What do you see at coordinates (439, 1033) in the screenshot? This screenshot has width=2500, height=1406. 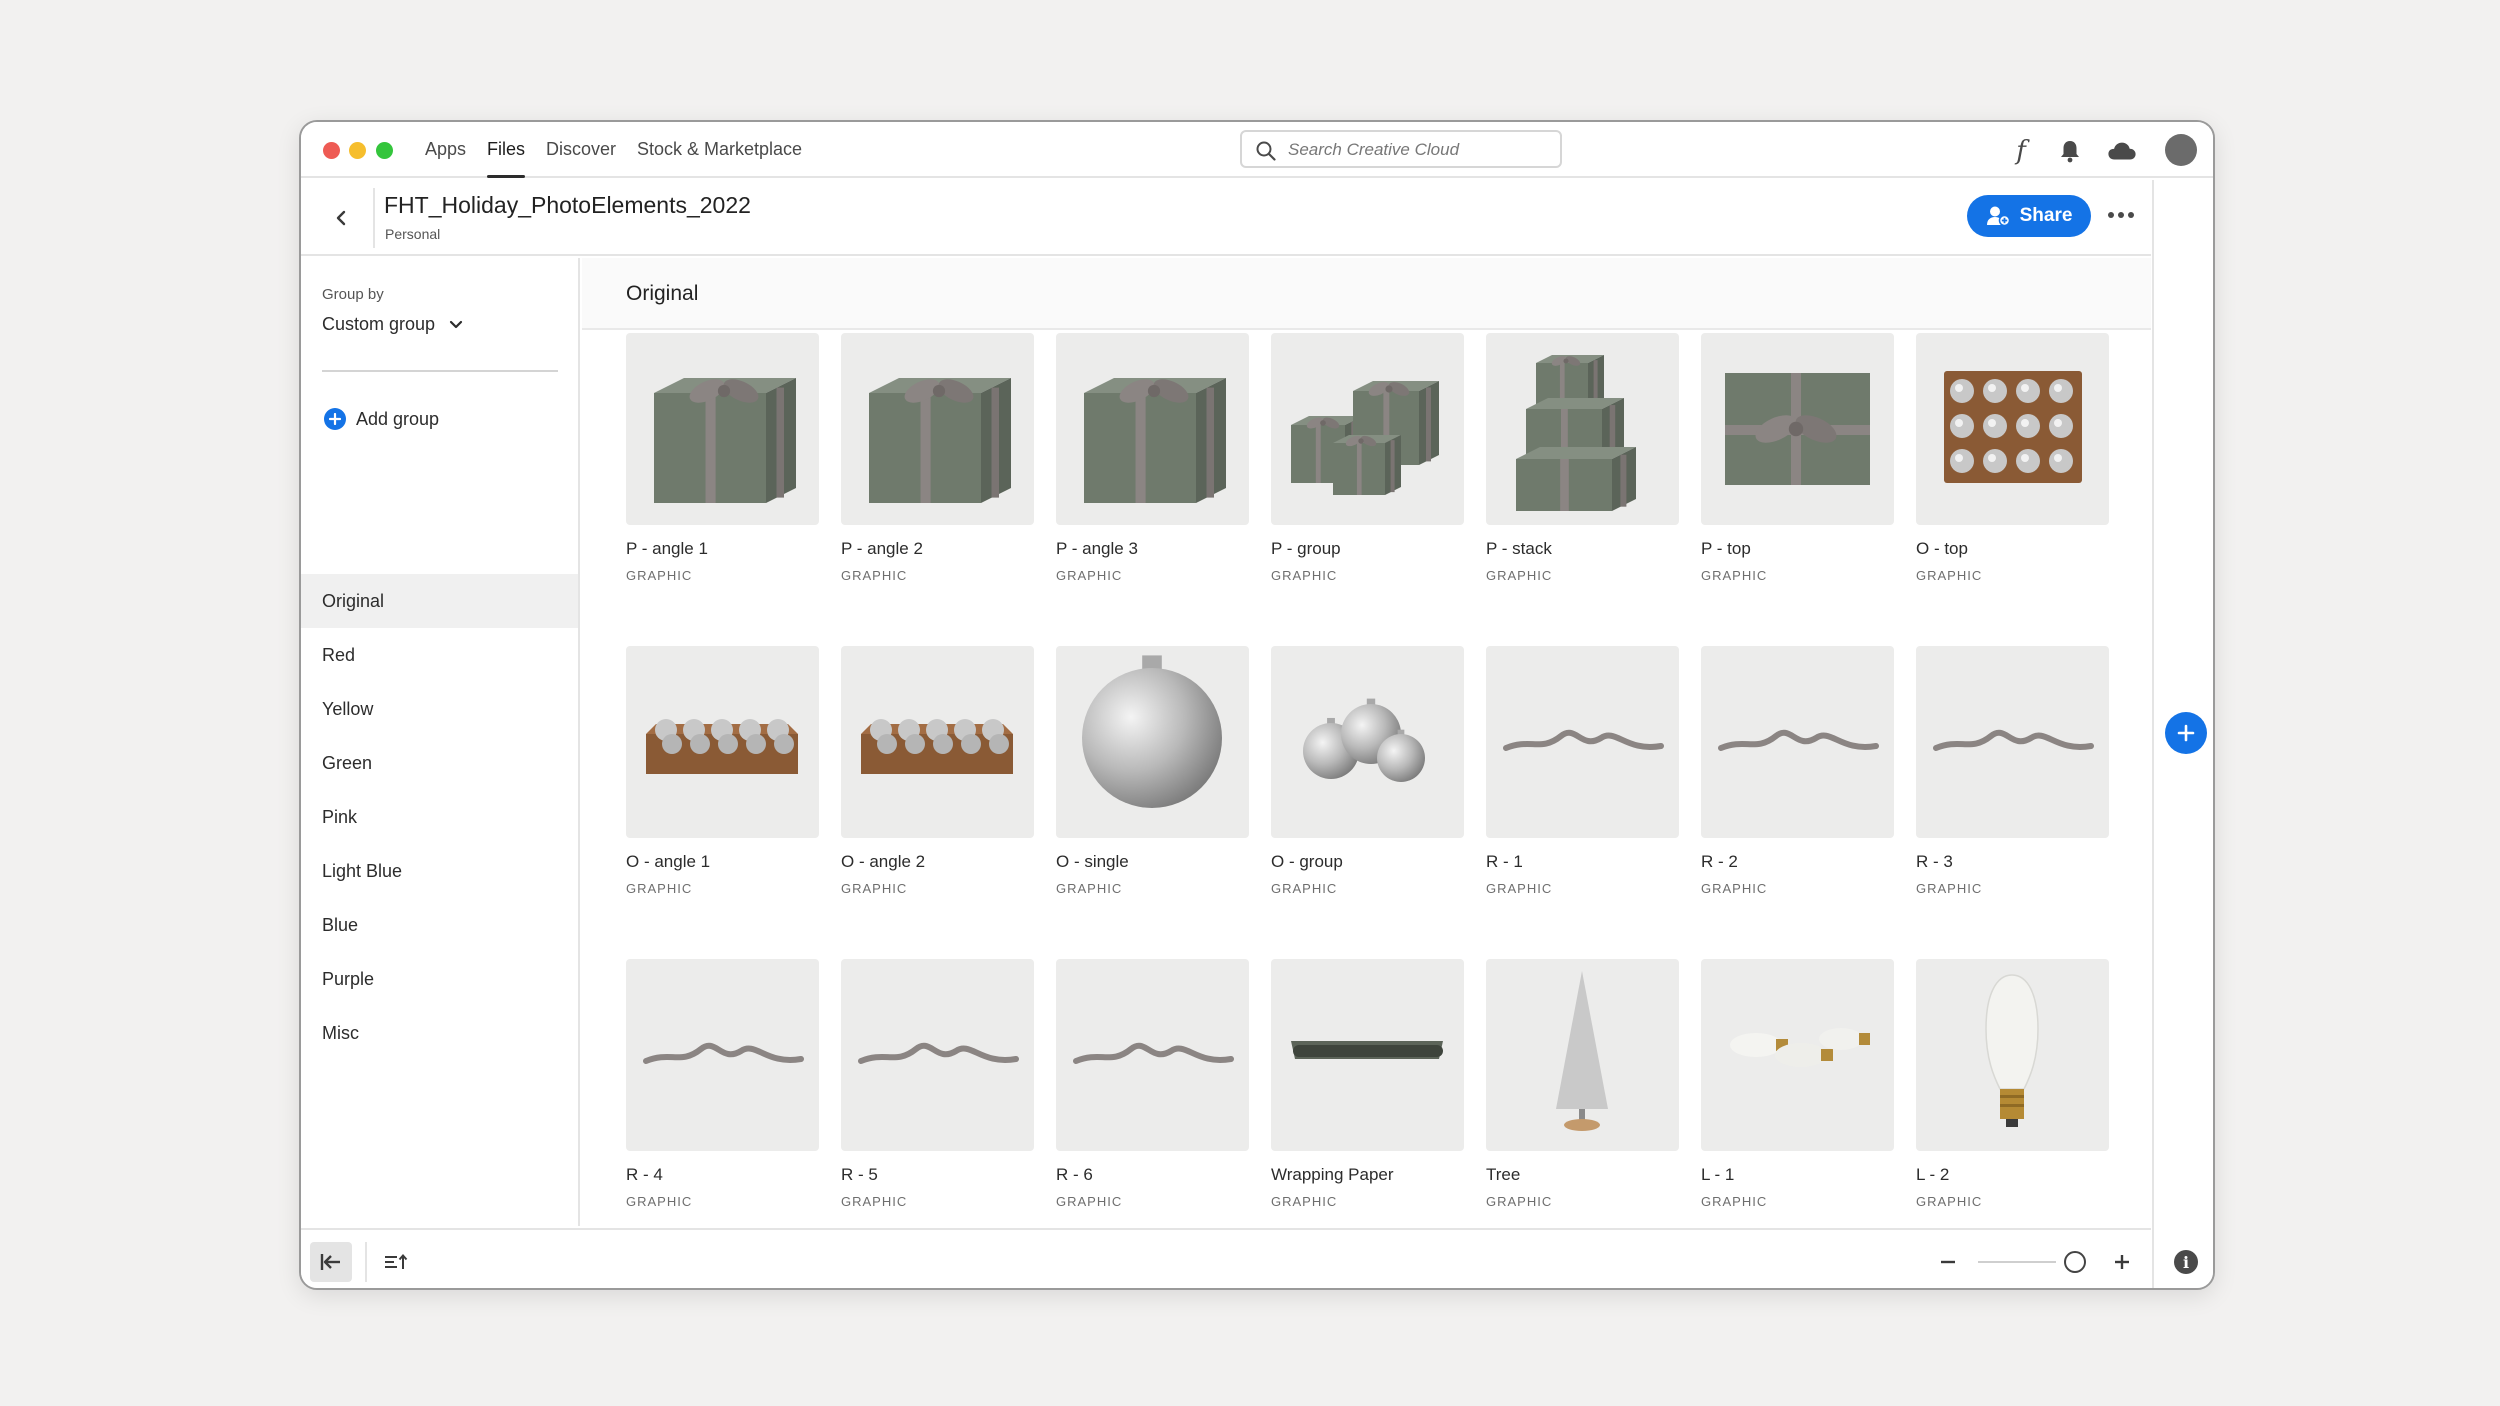 I see `sidebar-item-misc: Misc` at bounding box center [439, 1033].